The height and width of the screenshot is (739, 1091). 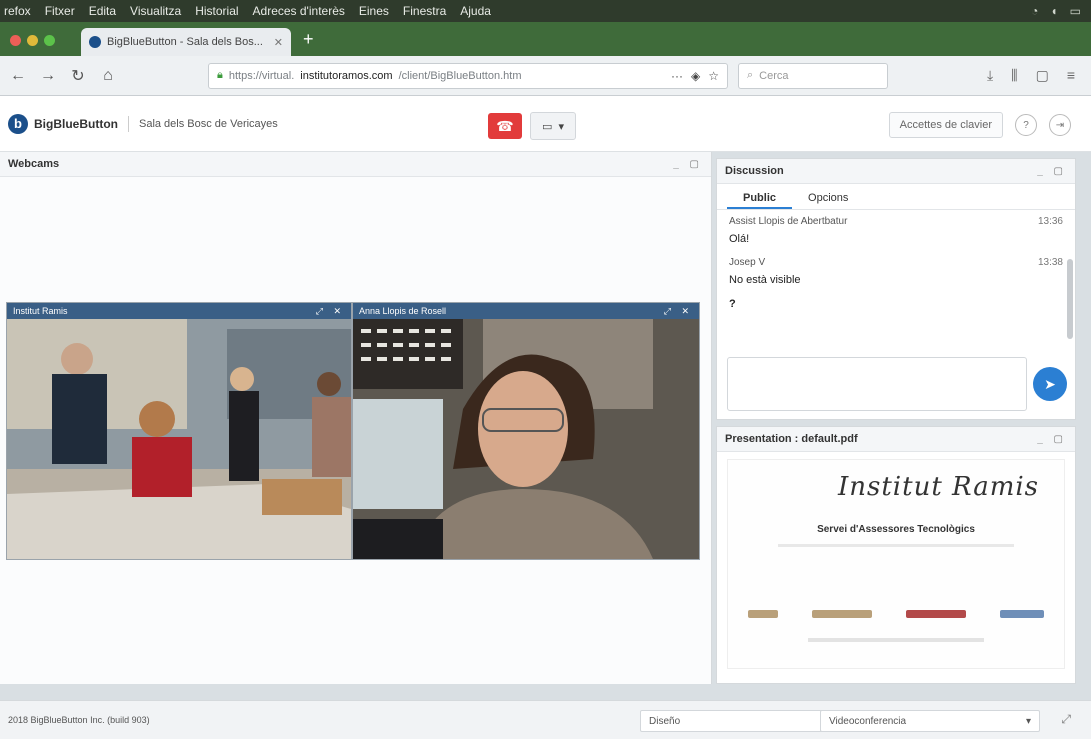 I want to click on classroom-scene-image, so click(x=179, y=439).